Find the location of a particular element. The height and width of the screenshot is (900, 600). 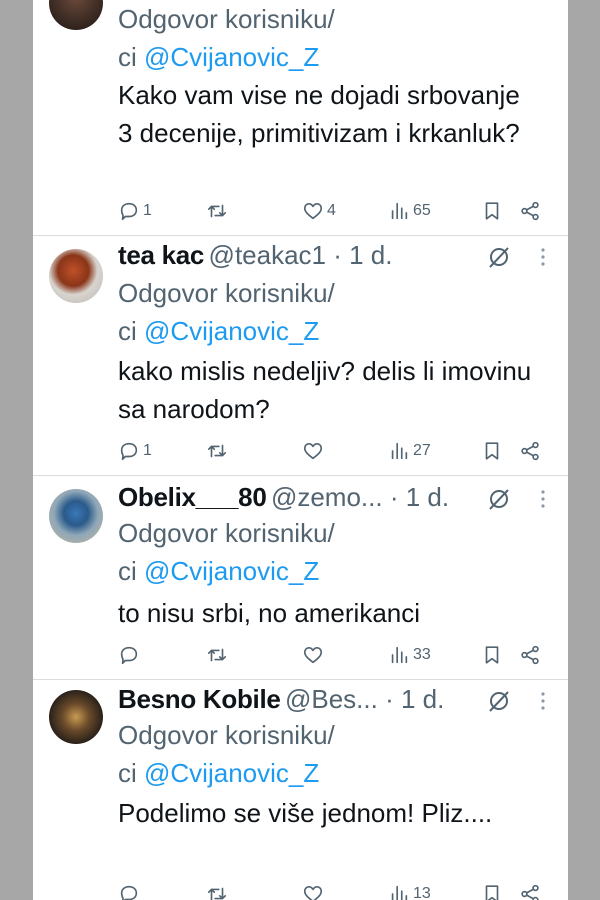

author-handle: @teakac1 is located at coordinates (267, 255).